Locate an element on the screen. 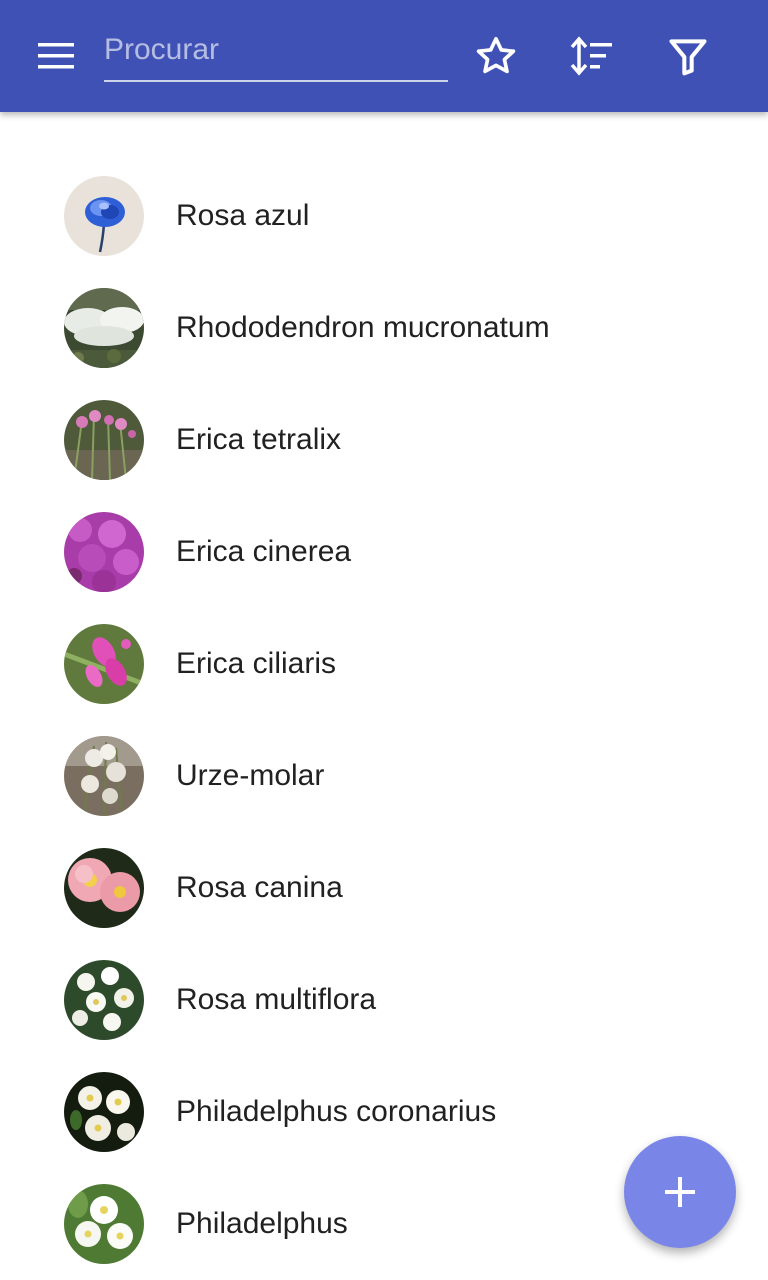 This screenshot has width=768, height=1280. search-input is located at coordinates (276, 50).